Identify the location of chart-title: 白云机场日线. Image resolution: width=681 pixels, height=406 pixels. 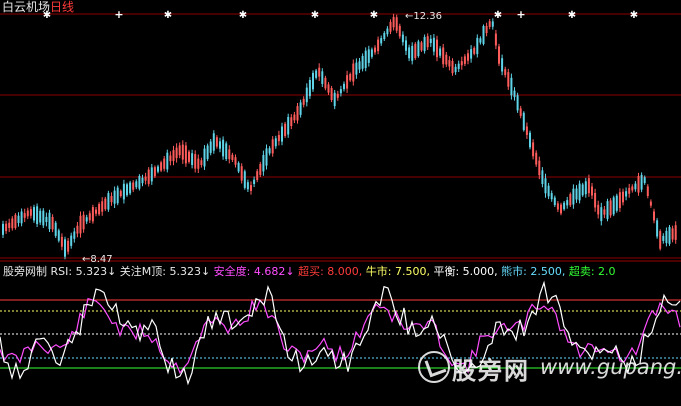
(38, 7).